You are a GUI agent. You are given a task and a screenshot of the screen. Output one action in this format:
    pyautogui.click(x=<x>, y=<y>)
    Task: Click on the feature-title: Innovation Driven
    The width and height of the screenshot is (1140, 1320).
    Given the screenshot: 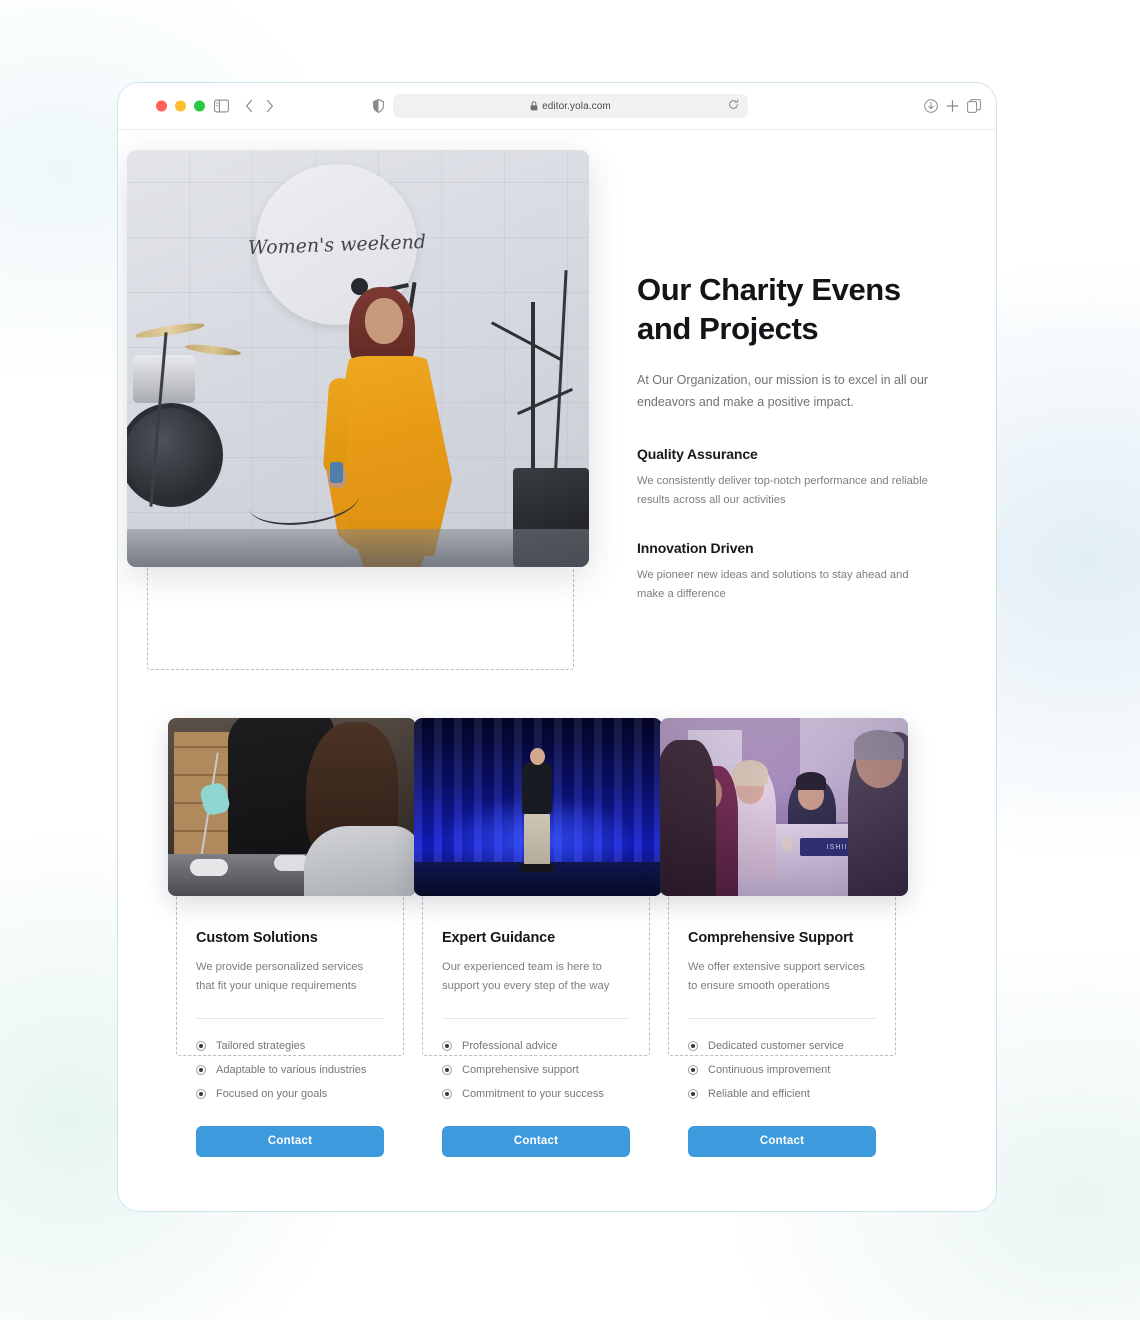 What is the action you would take?
    pyautogui.click(x=695, y=547)
    